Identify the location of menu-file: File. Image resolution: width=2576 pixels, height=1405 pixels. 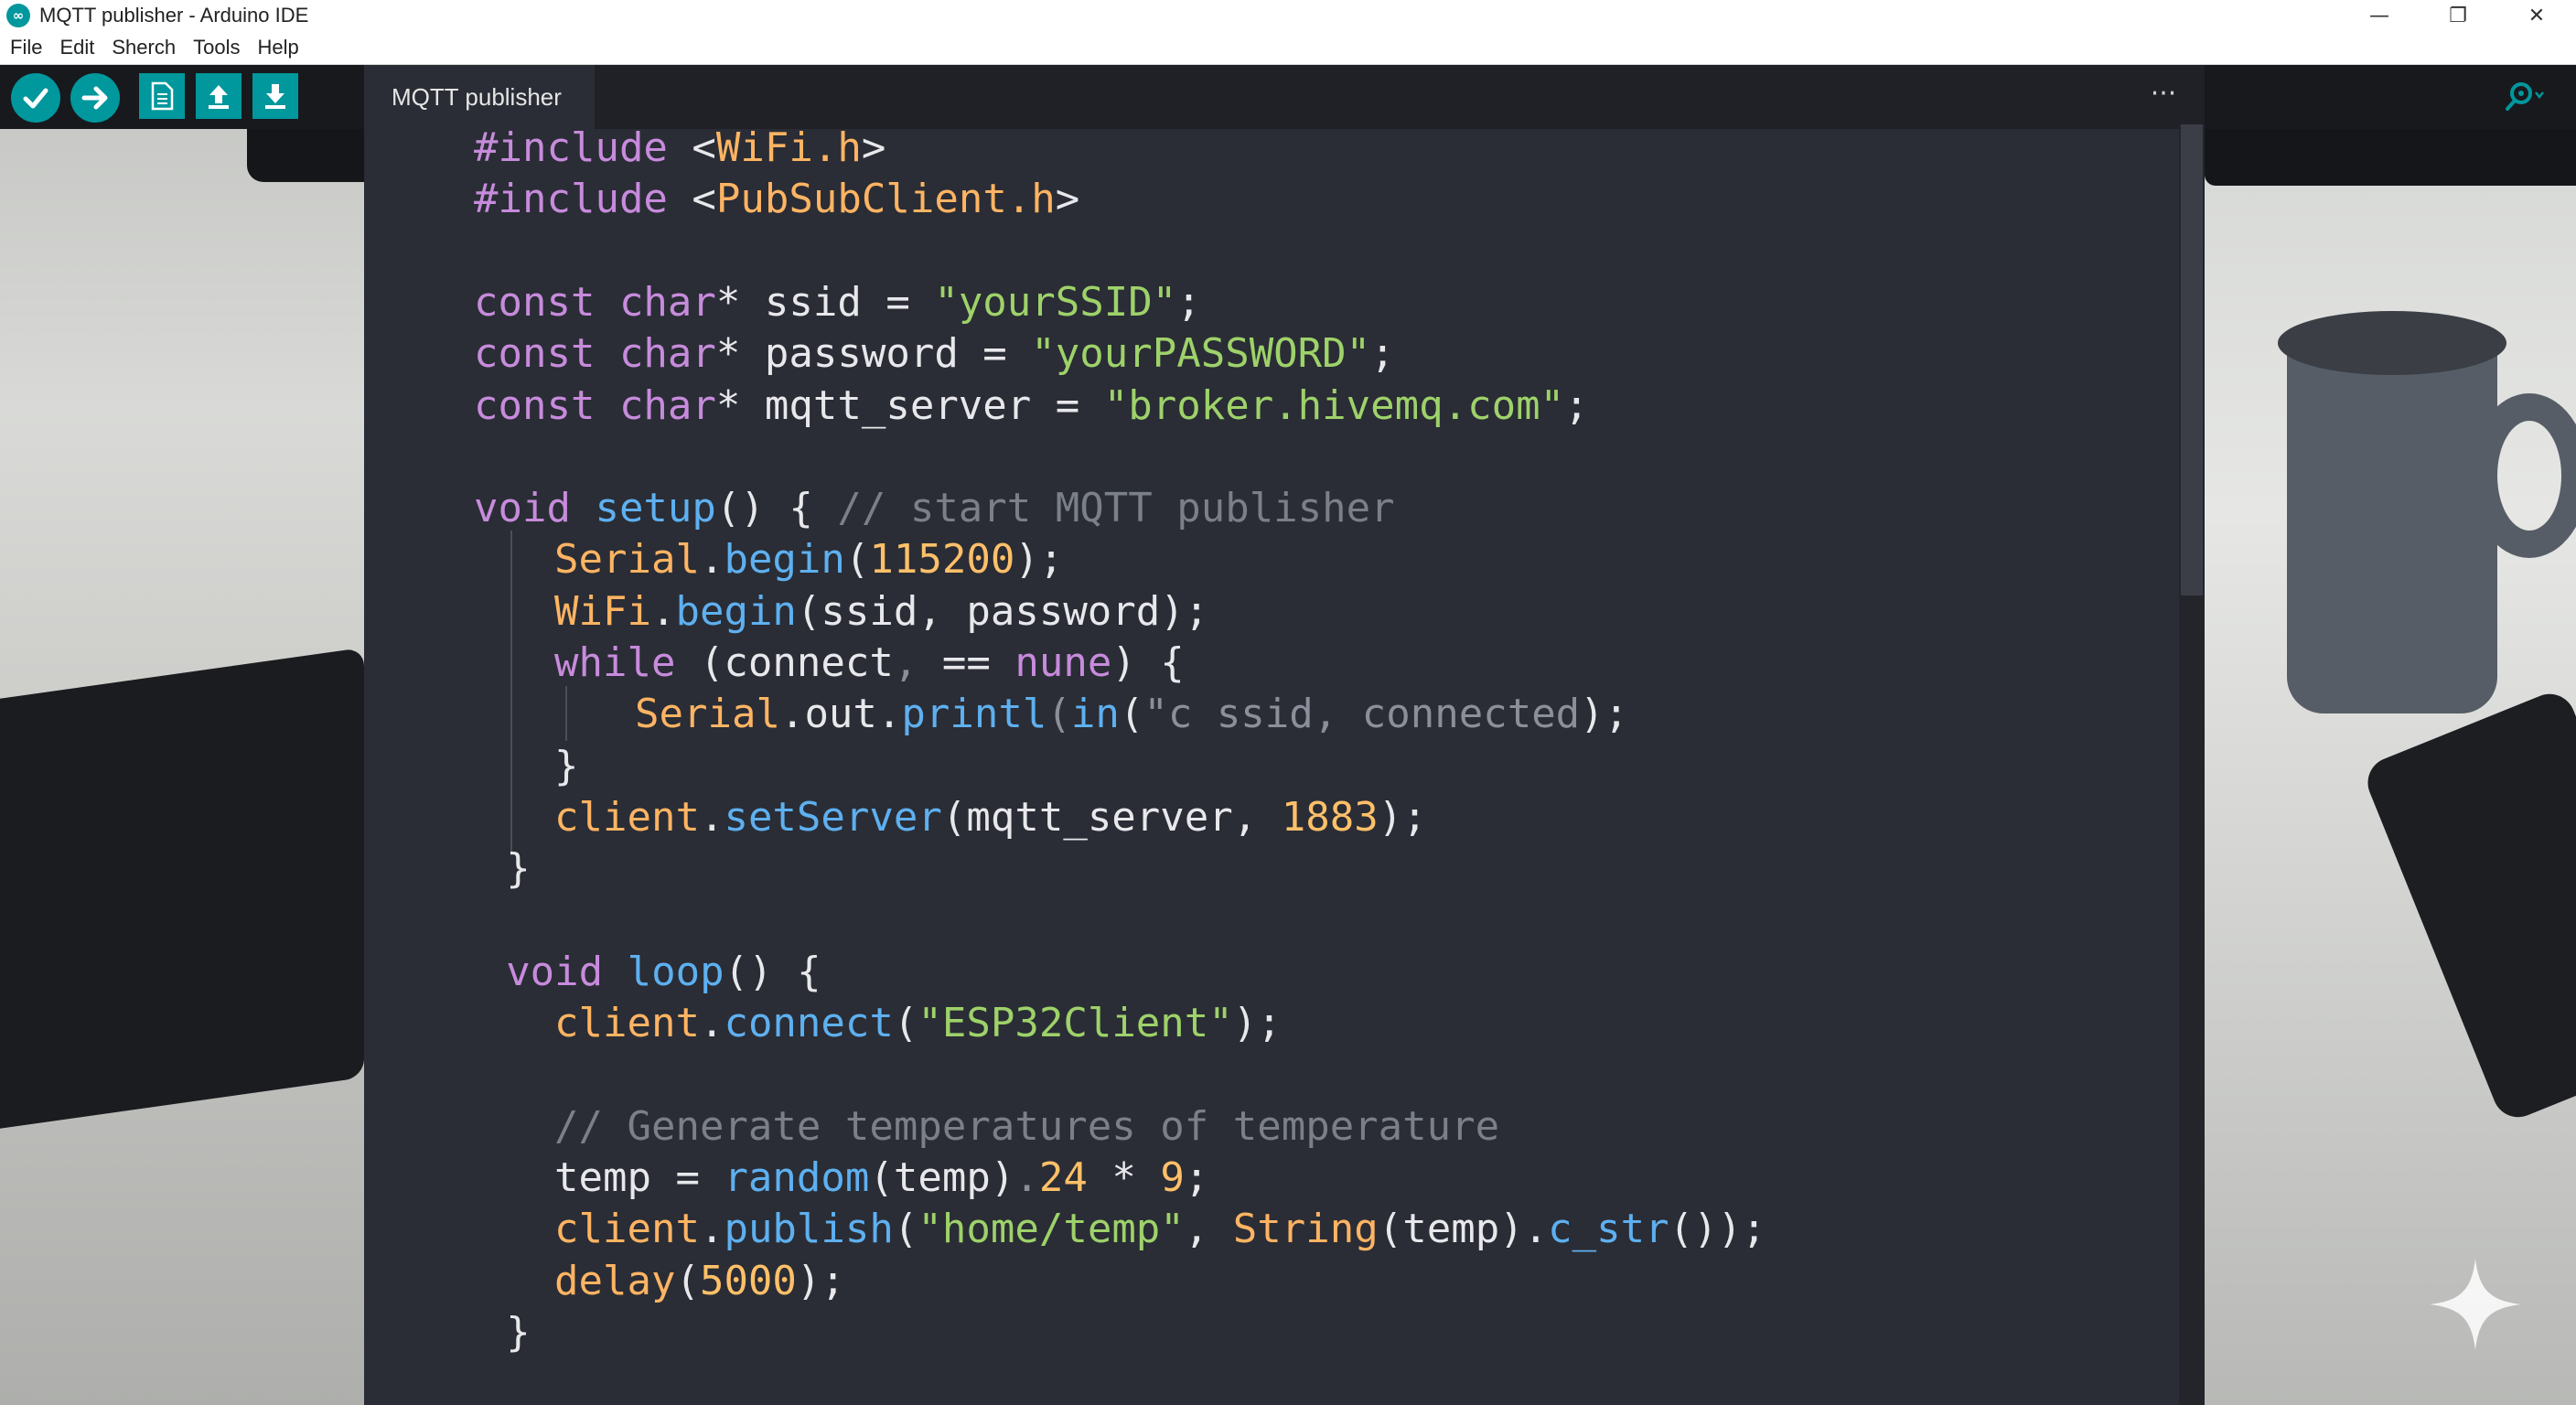
(26, 47).